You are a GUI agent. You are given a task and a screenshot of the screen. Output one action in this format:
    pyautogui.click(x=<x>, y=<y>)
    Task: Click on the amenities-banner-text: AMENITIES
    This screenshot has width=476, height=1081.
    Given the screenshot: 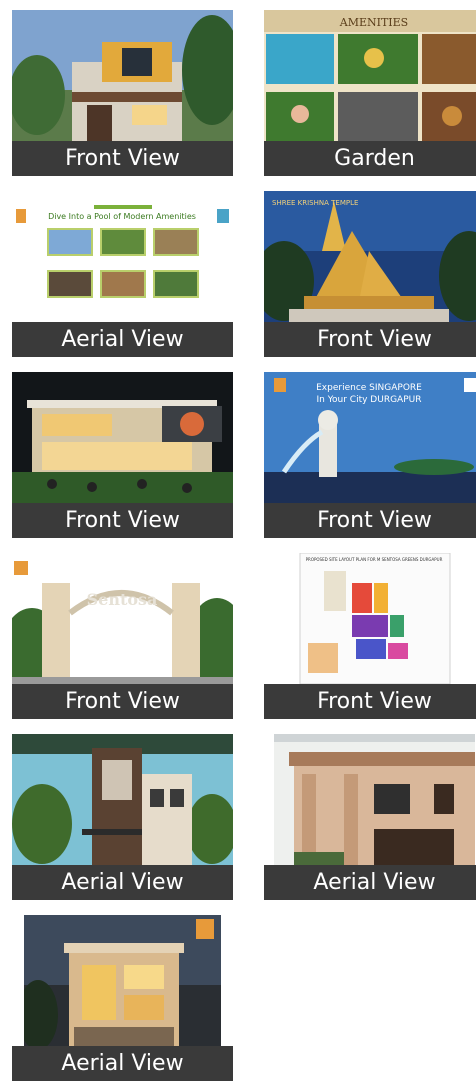 What is the action you would take?
    pyautogui.click(x=373, y=22)
    